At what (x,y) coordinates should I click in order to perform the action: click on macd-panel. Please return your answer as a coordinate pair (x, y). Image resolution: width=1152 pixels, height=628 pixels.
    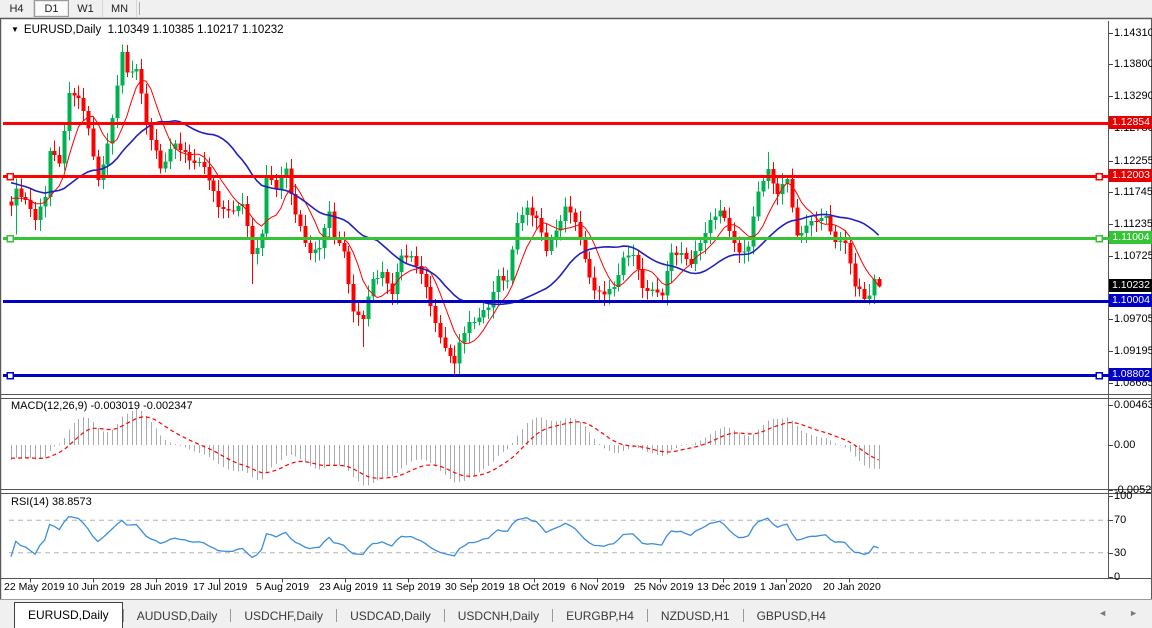
    Looking at the image, I should click on (445, 447).